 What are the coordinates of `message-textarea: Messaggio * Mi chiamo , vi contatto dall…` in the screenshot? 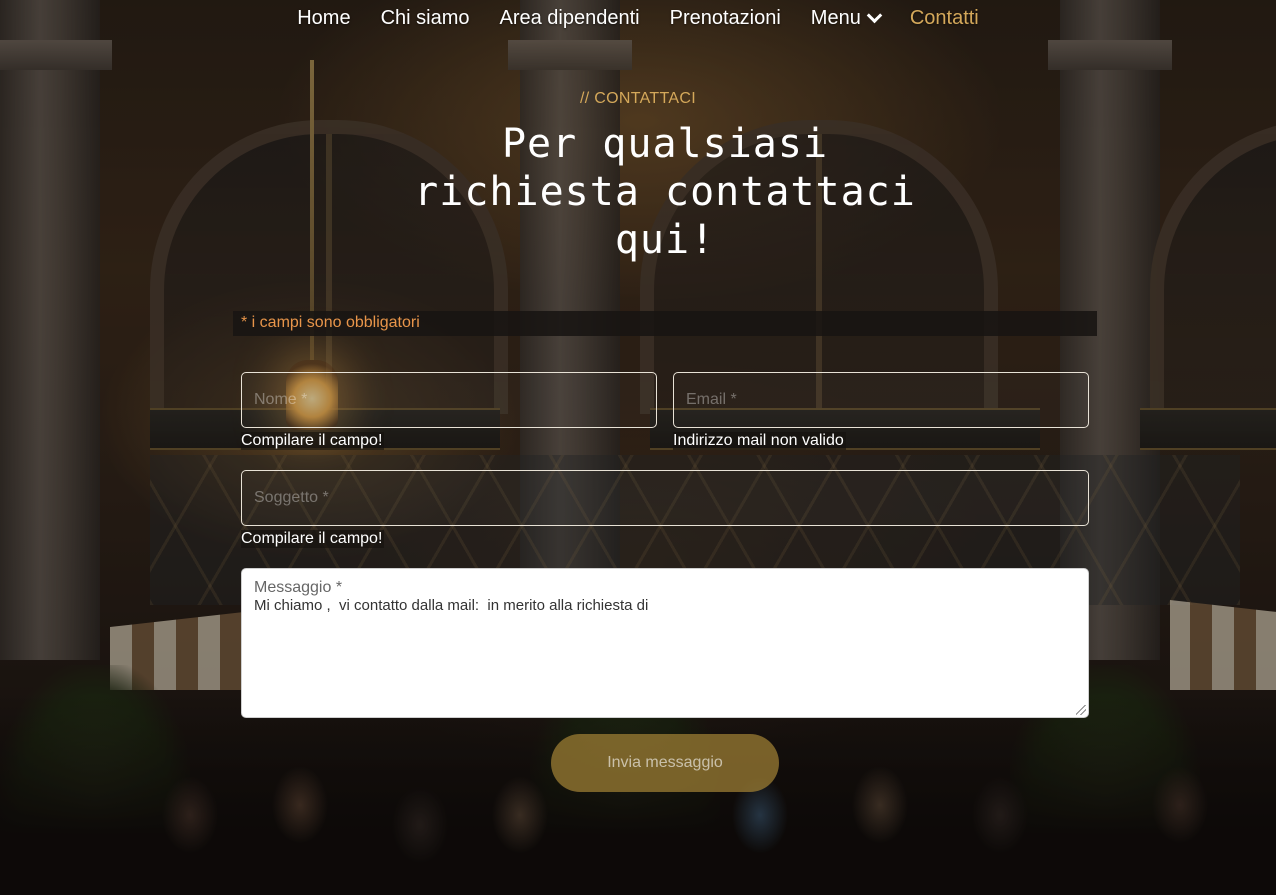 It's located at (665, 643).